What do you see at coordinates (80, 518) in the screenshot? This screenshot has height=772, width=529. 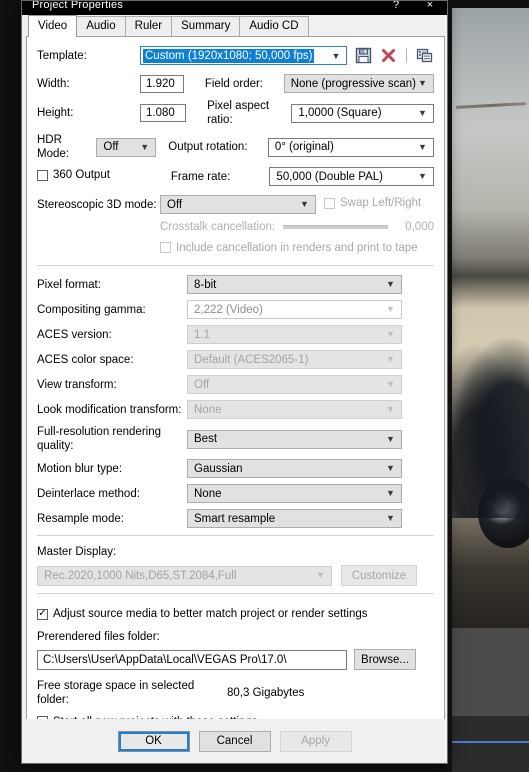 I see `resample-mode-label: Resample mode:` at bounding box center [80, 518].